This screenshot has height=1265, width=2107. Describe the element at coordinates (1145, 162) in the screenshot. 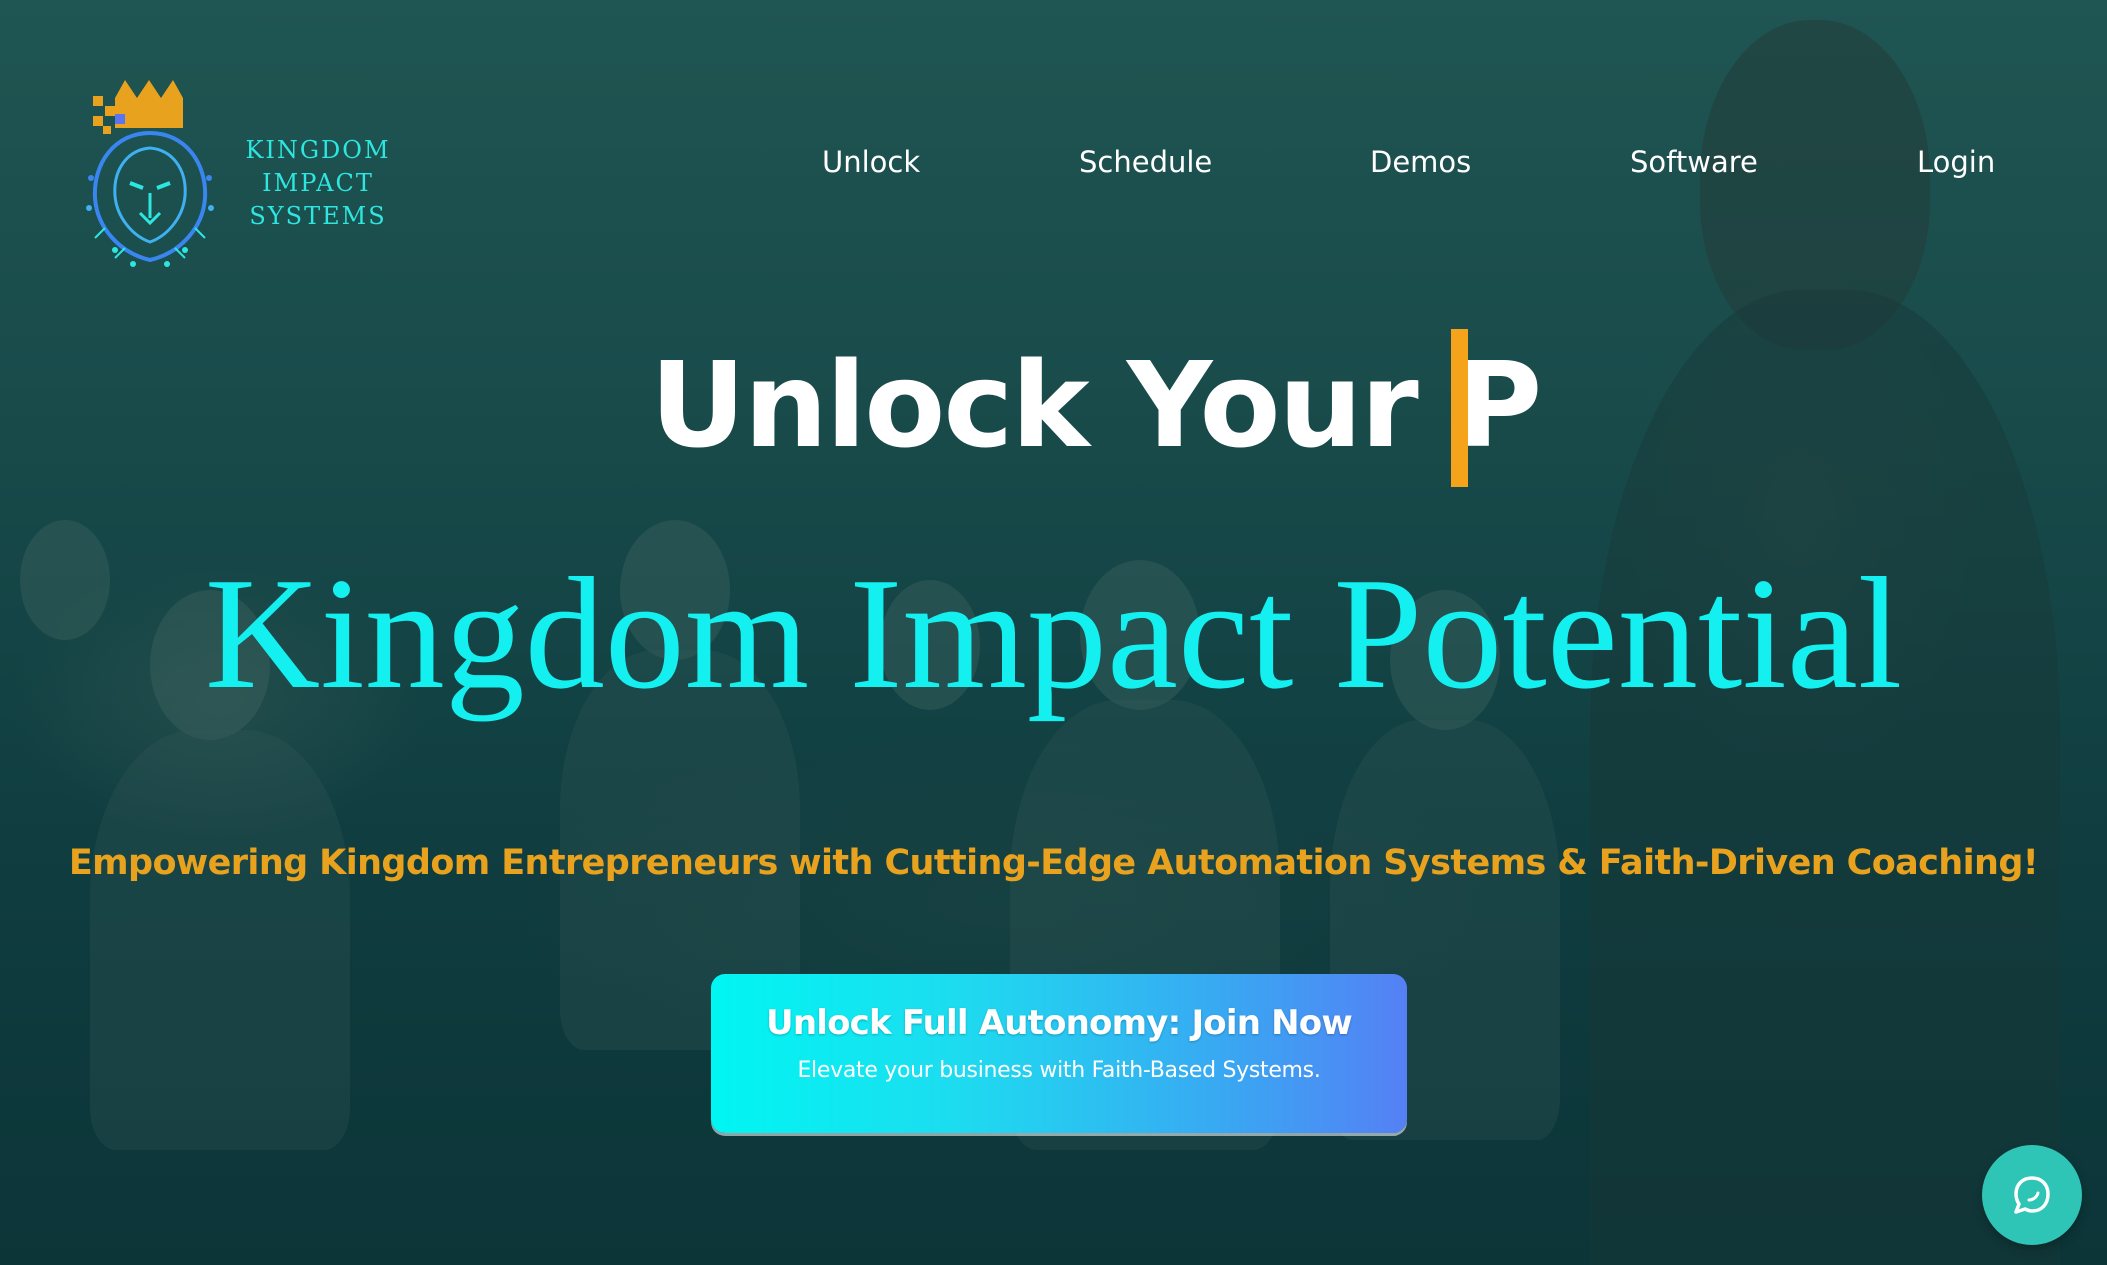

I see `nav-schedule: Schedule` at that location.